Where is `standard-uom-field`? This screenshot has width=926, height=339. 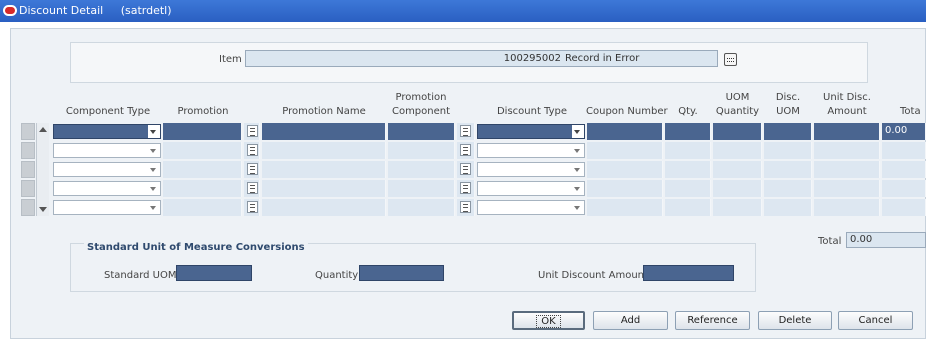
standard-uom-field is located at coordinates (214, 273).